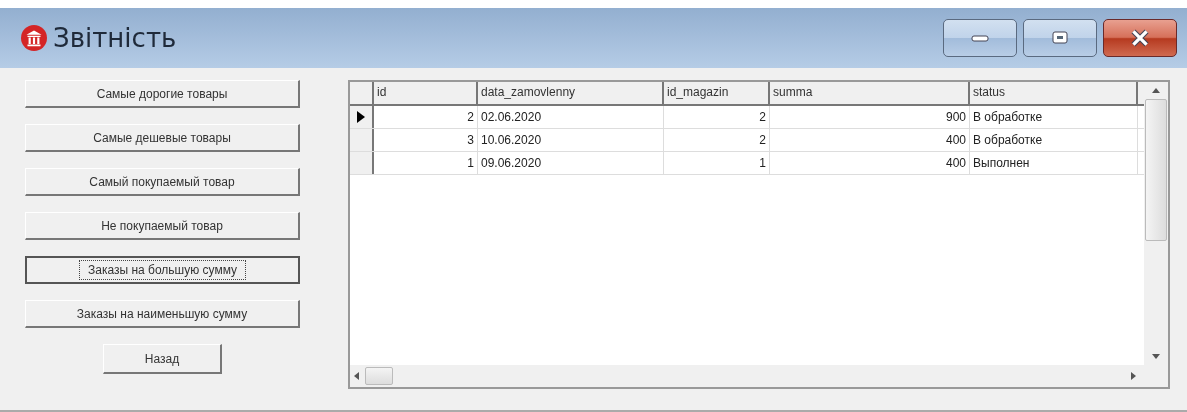 This screenshot has height=412, width=1187. Describe the element at coordinates (162, 359) in the screenshot. I see `back-button: Назад` at that location.